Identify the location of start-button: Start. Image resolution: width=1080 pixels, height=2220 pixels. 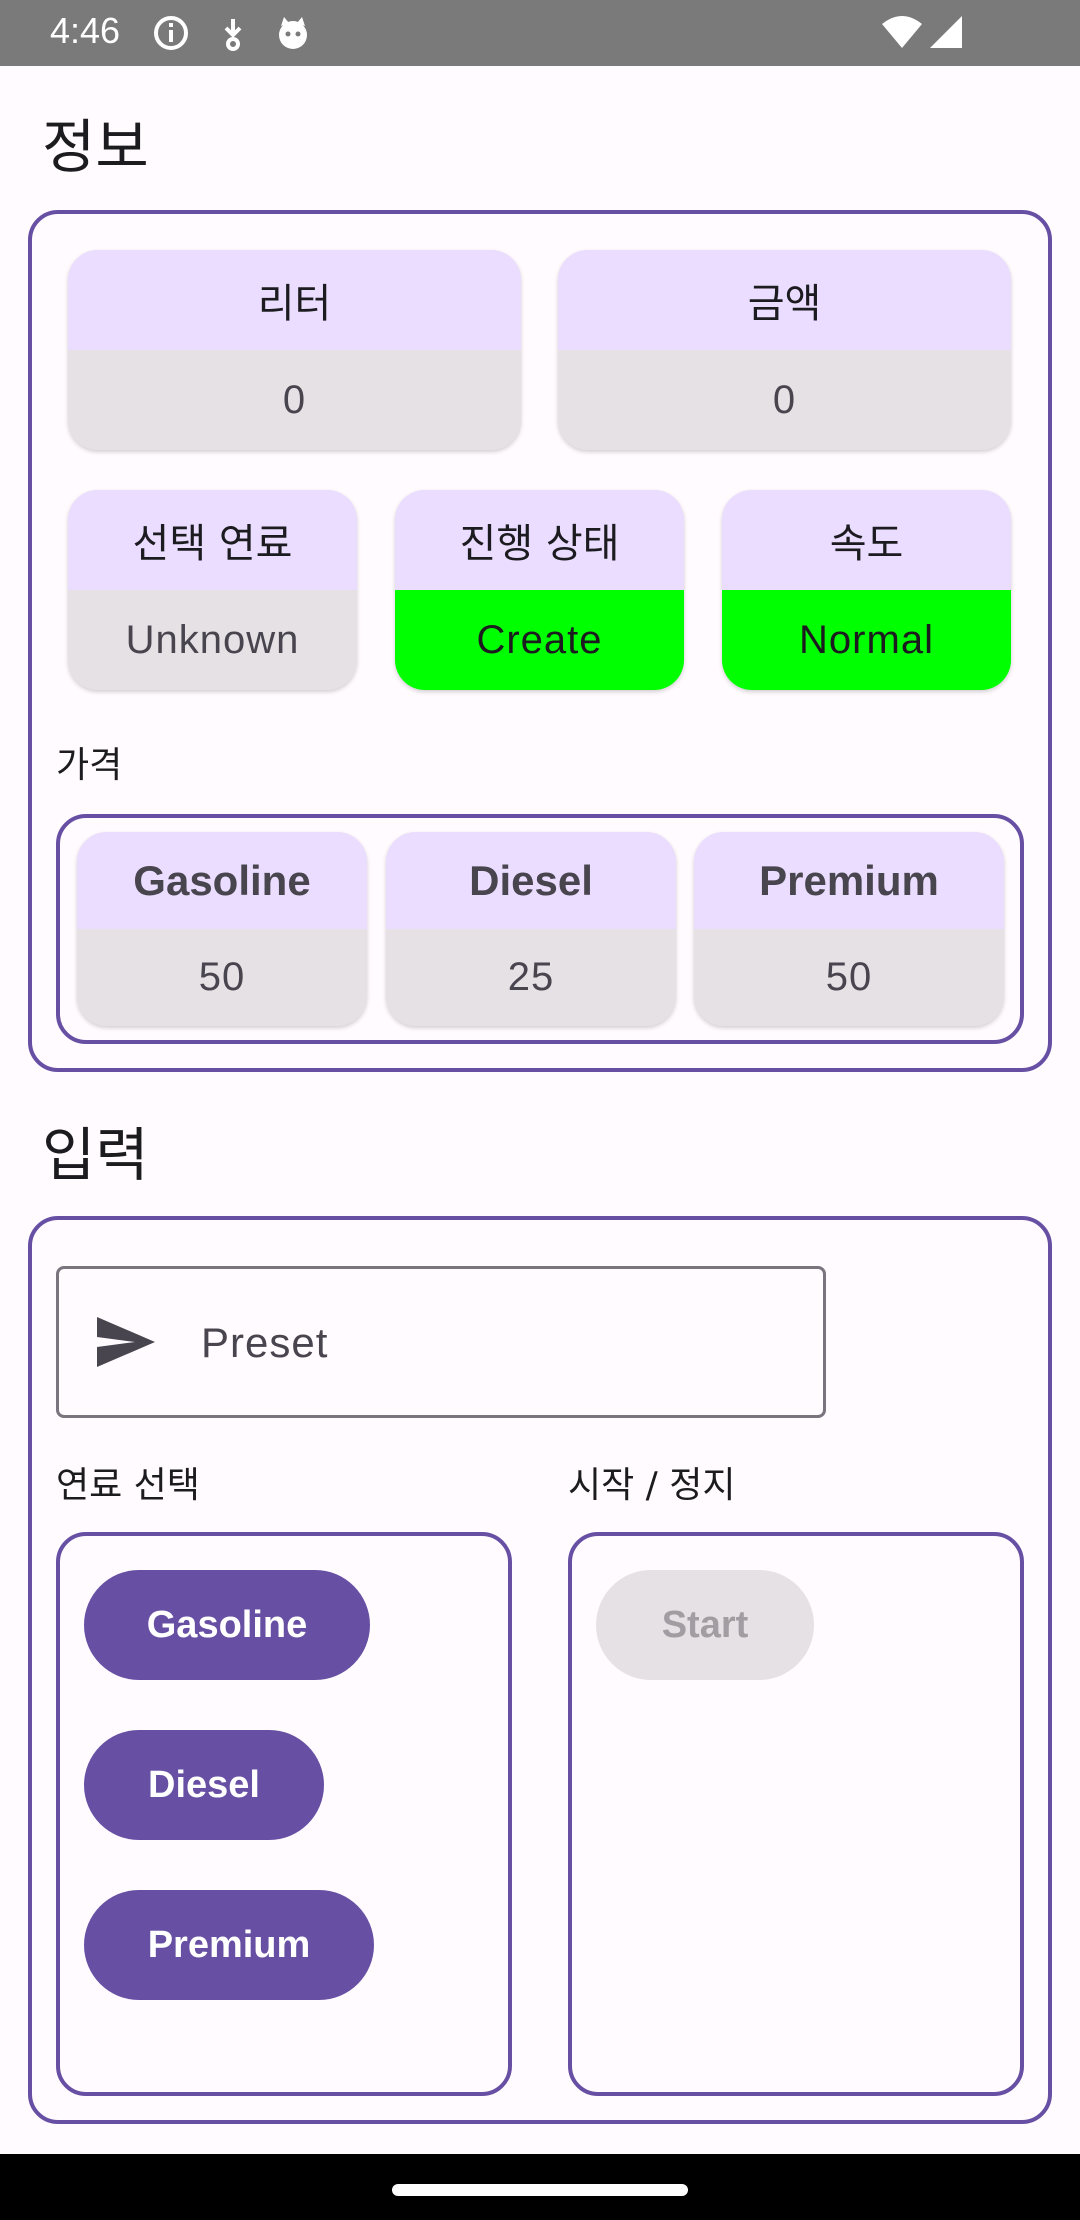
(705, 1625).